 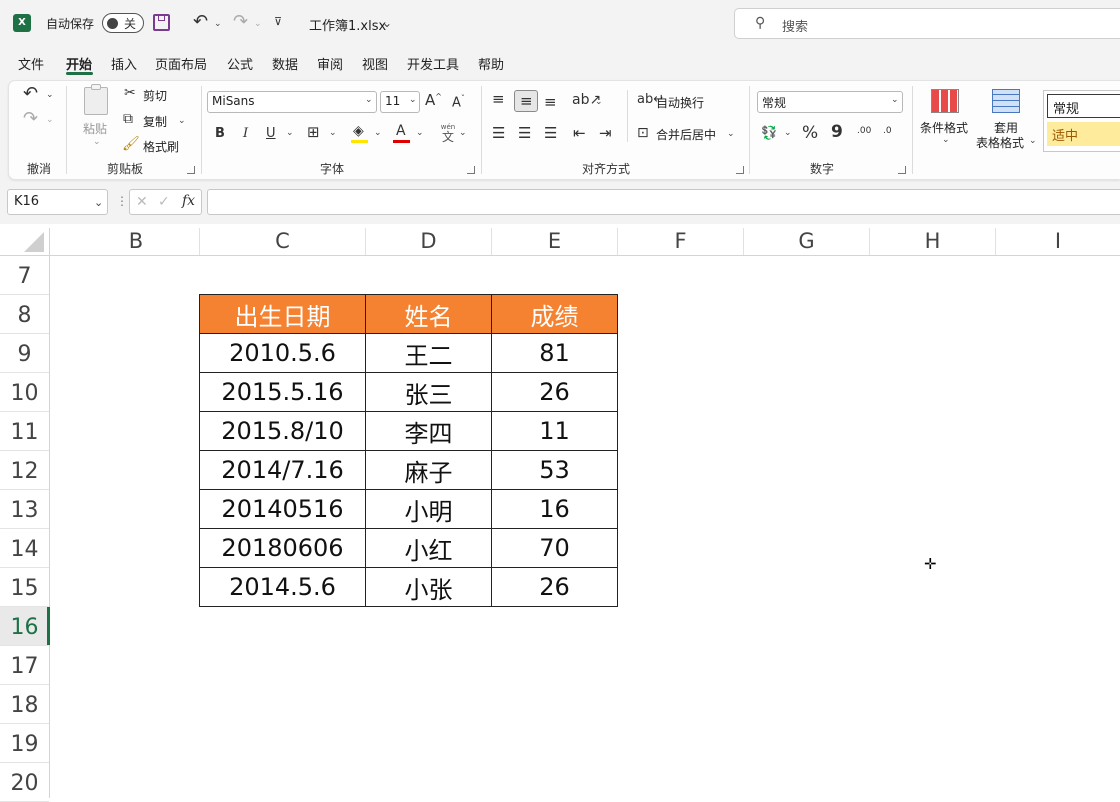 What do you see at coordinates (944, 127) in the screenshot?
I see `conditional-format-button: 条件格式` at bounding box center [944, 127].